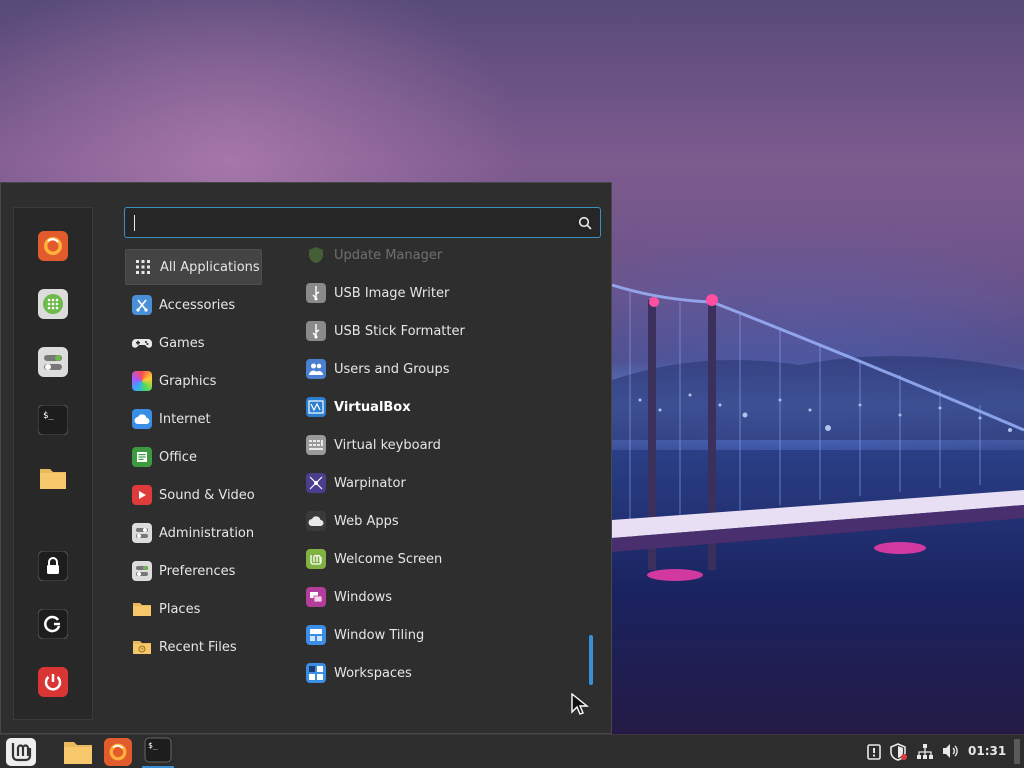  I want to click on grid-icon, so click(143, 267).